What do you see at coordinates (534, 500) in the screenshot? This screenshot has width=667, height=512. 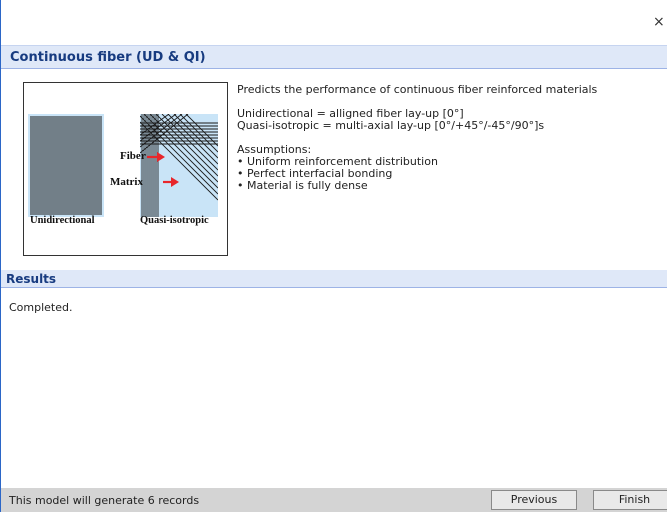 I see `previous-button: Previous` at bounding box center [534, 500].